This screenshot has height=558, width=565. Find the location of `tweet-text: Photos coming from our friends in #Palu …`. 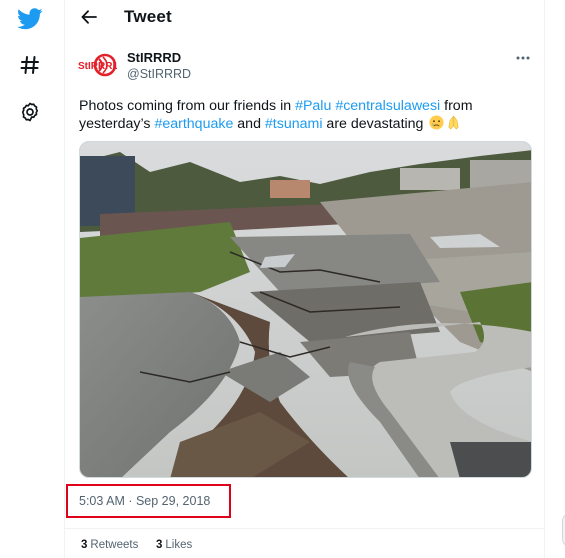

tweet-text: Photos coming from our friends in #Palu … is located at coordinates (299, 115).